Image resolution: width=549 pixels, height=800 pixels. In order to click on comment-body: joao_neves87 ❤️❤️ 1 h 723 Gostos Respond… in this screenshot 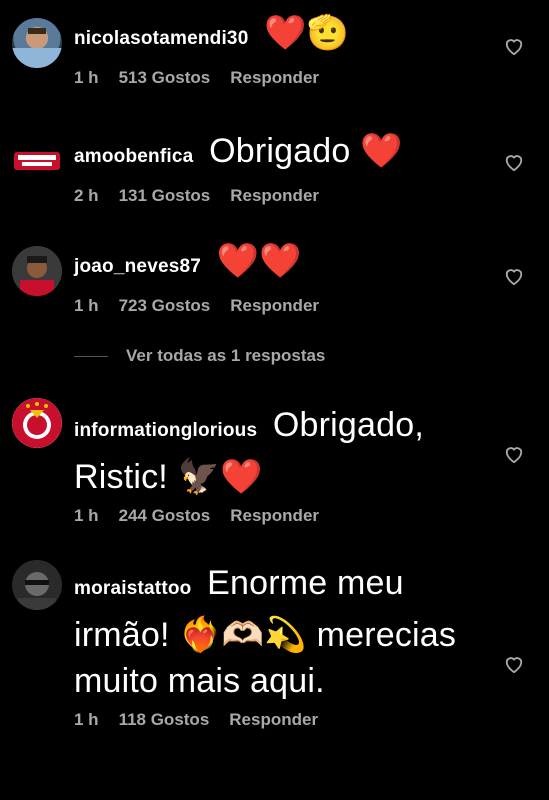, I will do `click(279, 277)`.